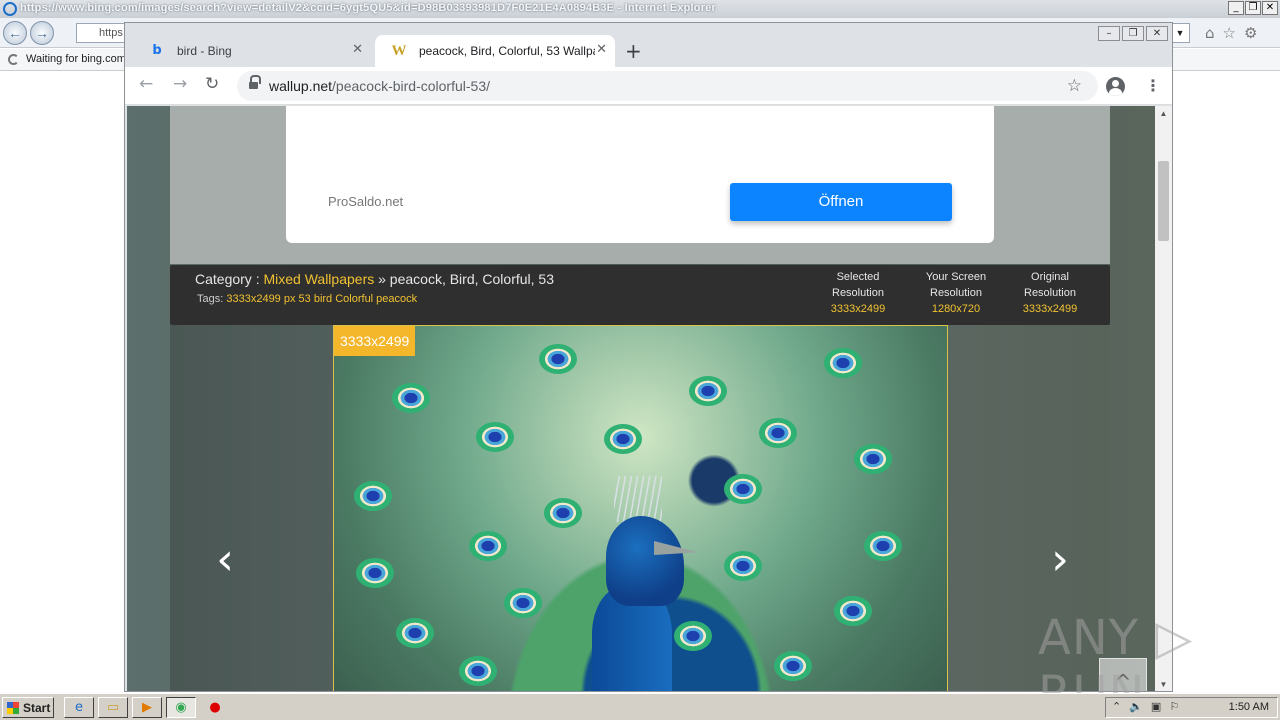 The height and width of the screenshot is (720, 1280). I want to click on windows-flag-icon, so click(13, 708).